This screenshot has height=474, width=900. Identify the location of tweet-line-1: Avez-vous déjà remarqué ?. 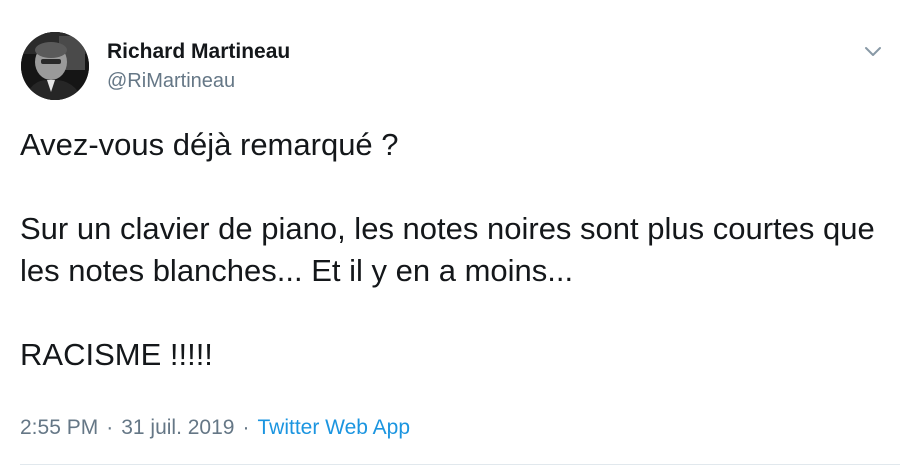
(209, 144).